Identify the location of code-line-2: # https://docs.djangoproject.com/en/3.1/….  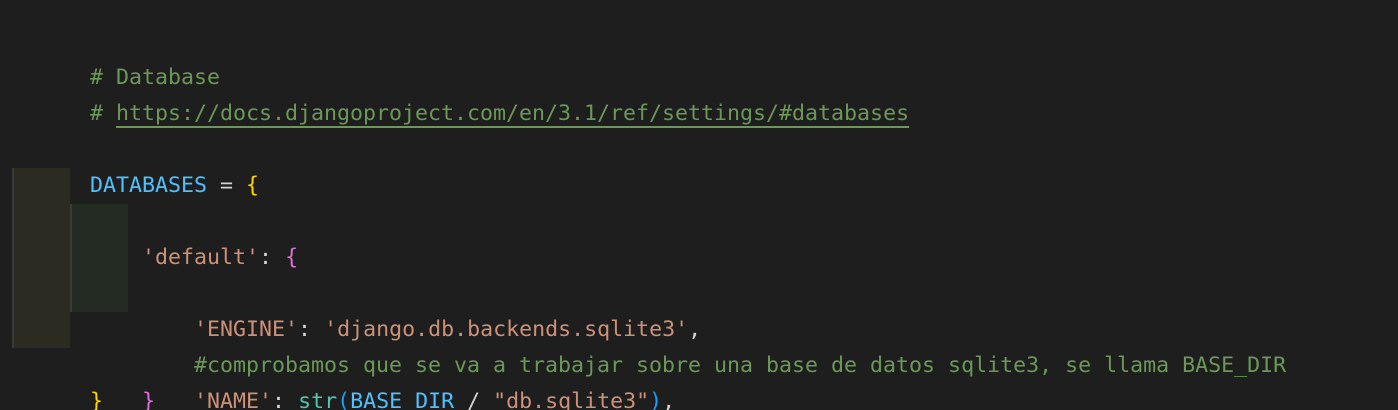
(649, 93).